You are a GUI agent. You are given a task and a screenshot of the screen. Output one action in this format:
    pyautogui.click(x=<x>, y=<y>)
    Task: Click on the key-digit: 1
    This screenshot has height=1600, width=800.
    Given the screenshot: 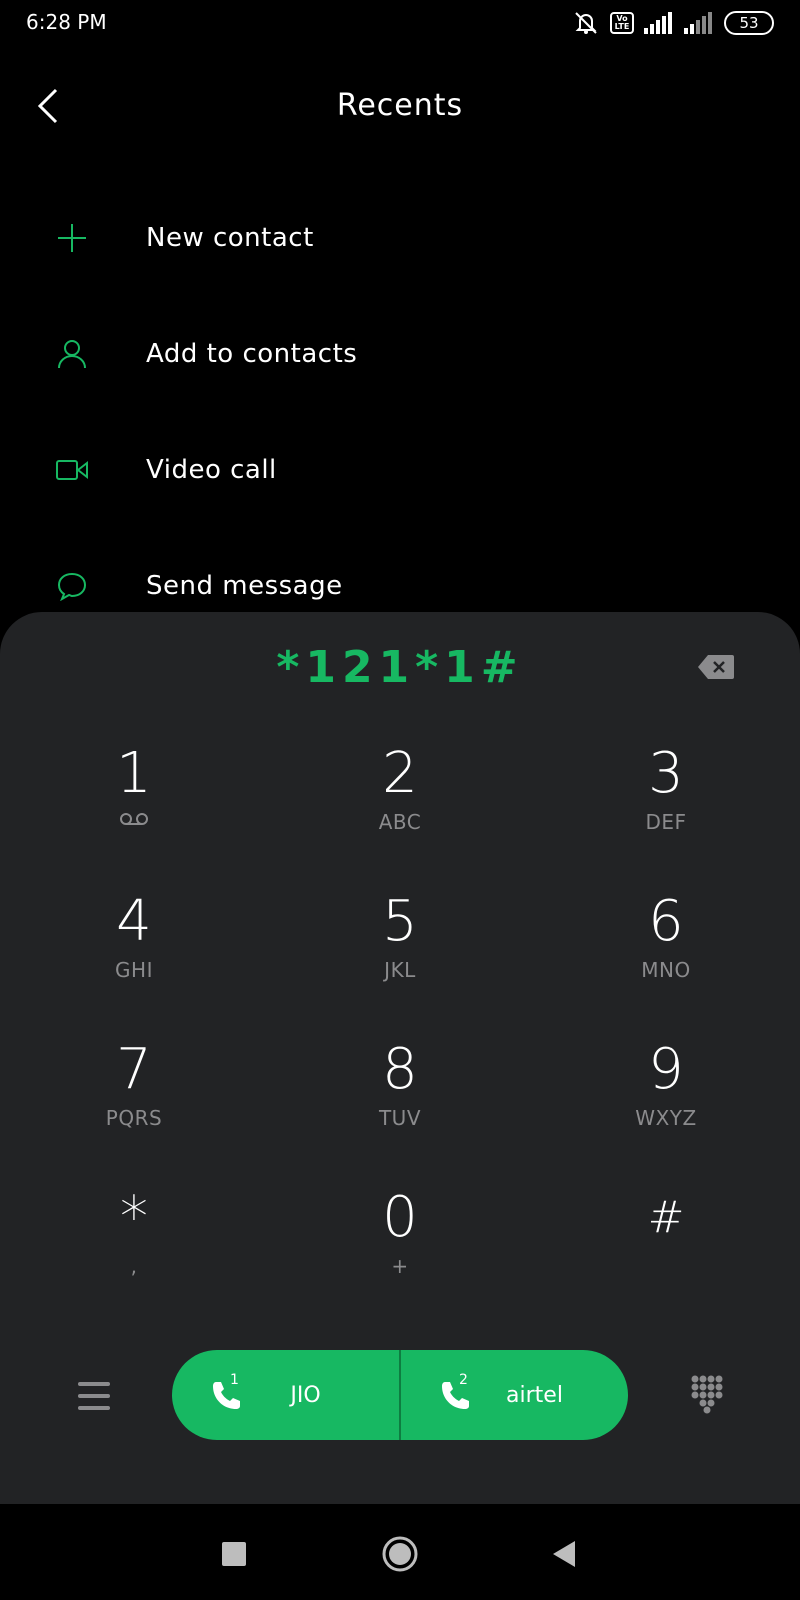 What is the action you would take?
    pyautogui.click(x=134, y=773)
    